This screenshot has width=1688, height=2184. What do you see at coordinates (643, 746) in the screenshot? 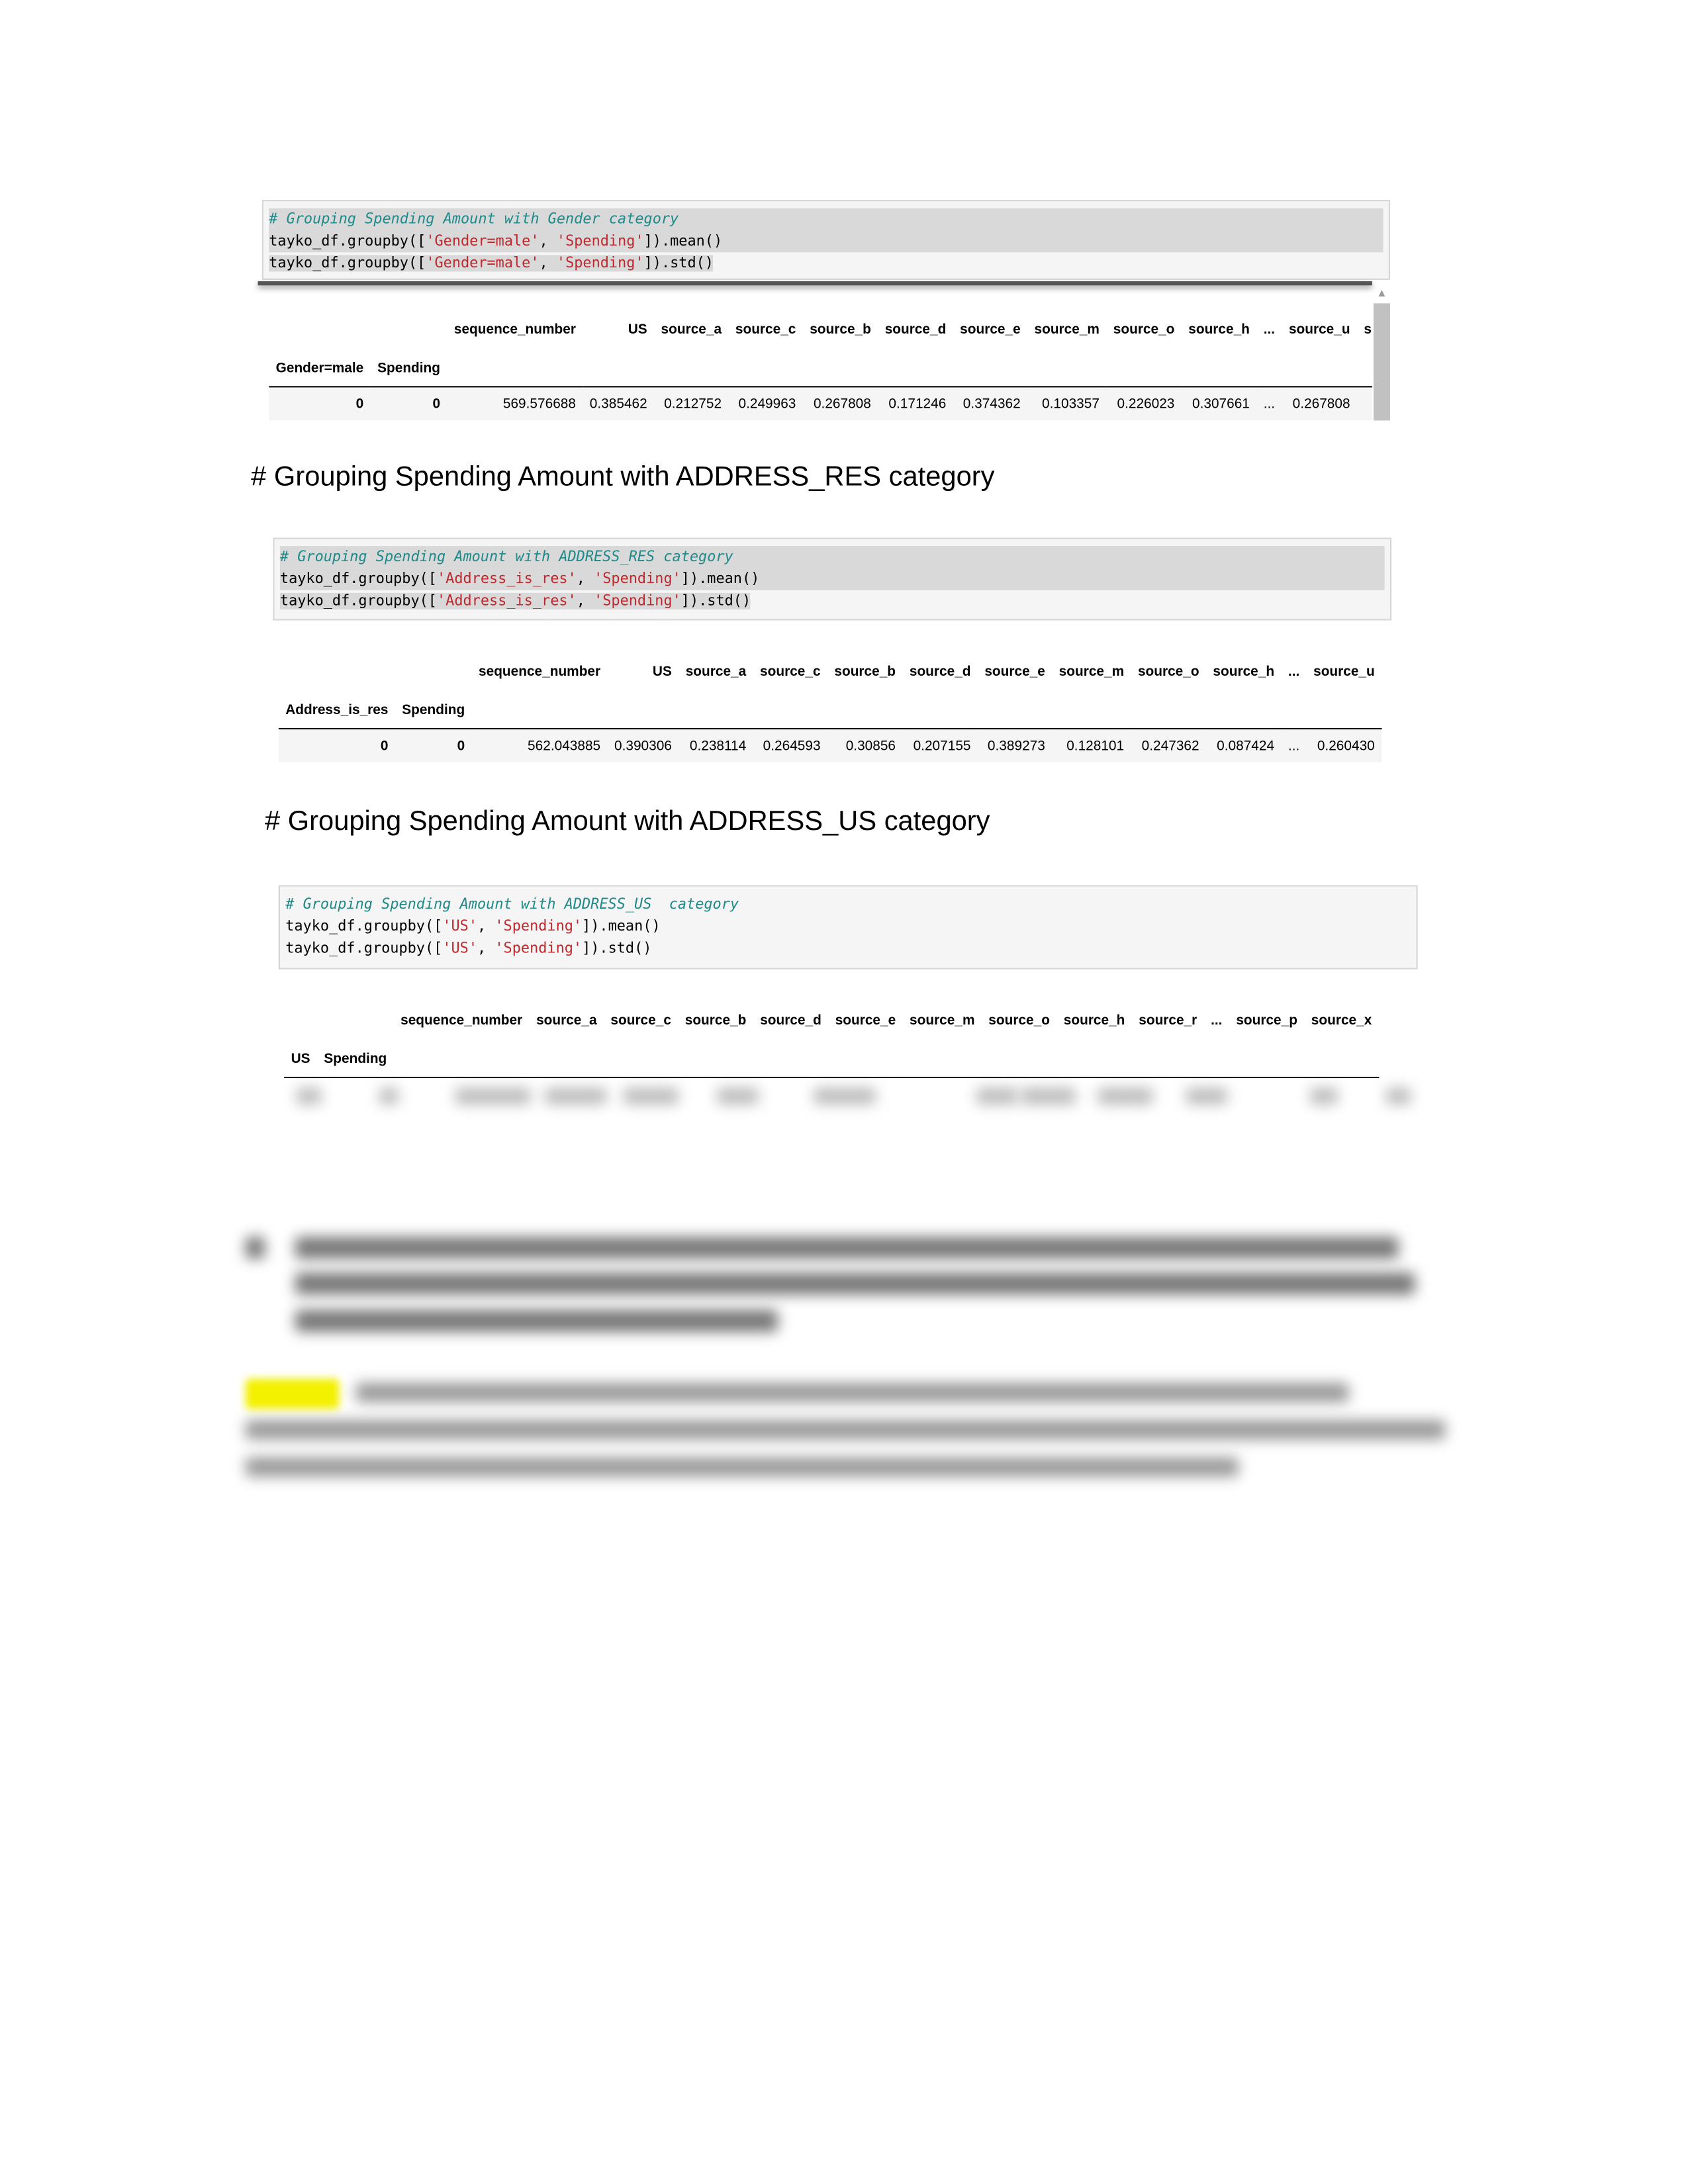
I see `cell-value: 0.390306` at bounding box center [643, 746].